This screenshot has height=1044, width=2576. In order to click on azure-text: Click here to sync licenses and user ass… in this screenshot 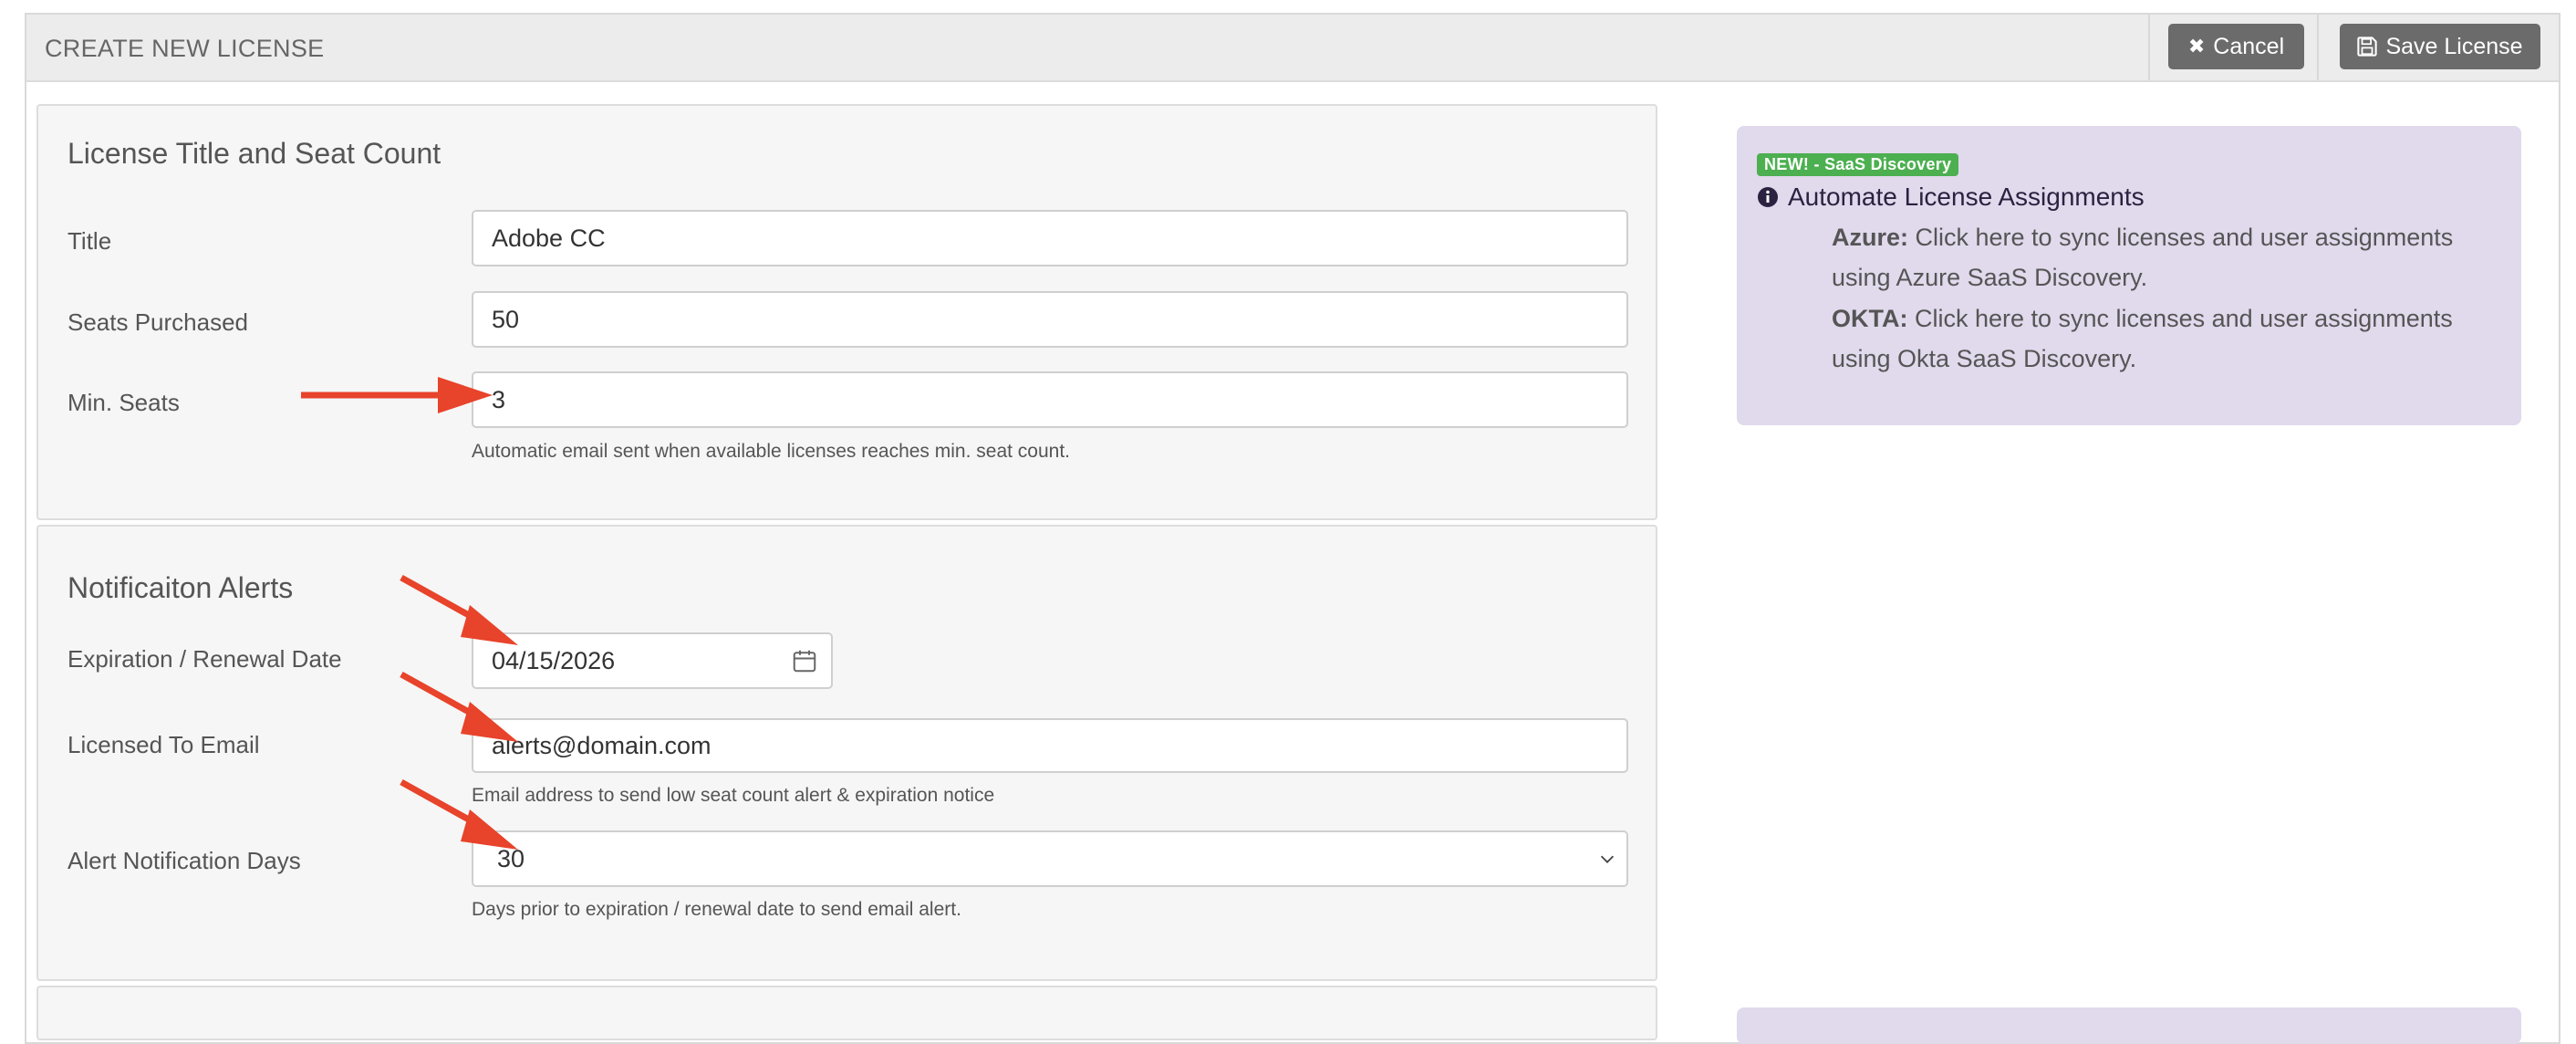, I will do `click(2181, 237)`.